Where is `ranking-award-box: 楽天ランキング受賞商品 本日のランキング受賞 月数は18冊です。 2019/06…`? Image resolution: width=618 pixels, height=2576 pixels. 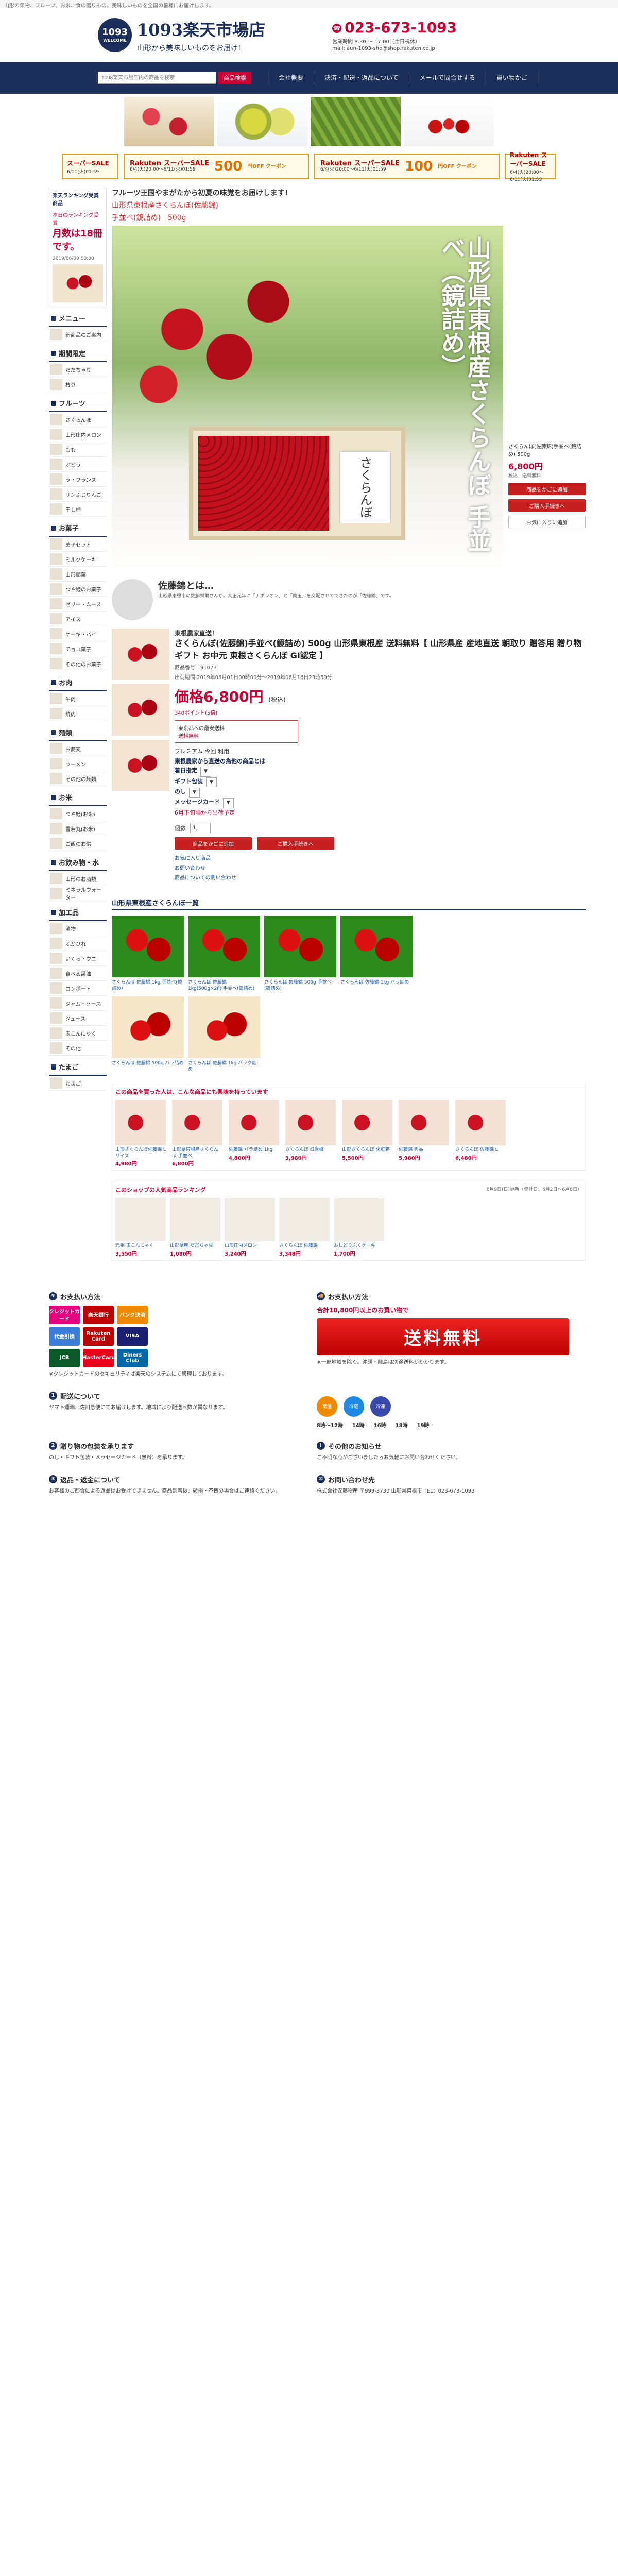
ranking-award-box: 楽天ランキング受賞商品 本日のランキング受賞 月数は18冊です。 2019/06… is located at coordinates (78, 247).